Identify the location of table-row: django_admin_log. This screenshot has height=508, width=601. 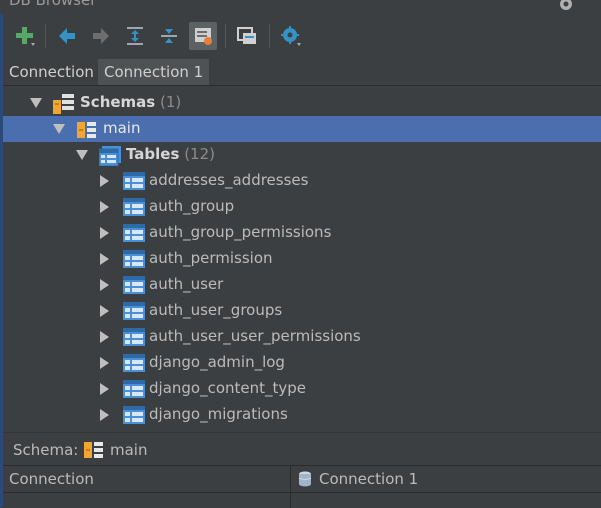
(302, 363).